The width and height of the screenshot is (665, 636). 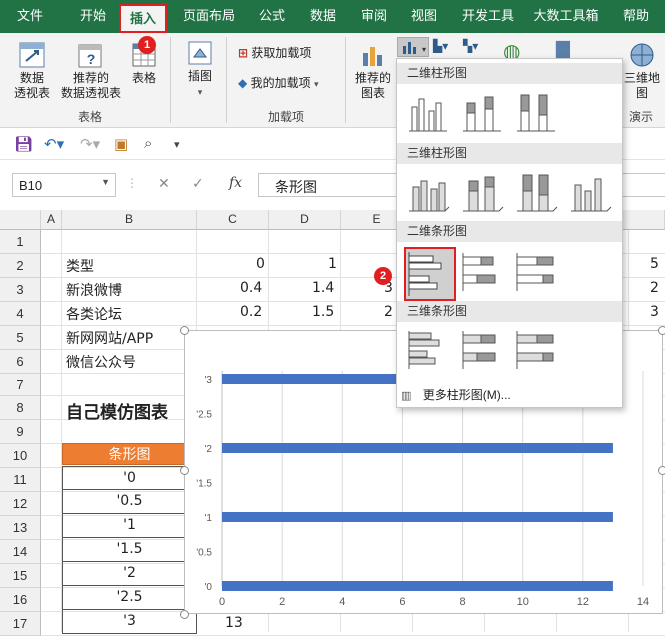 What do you see at coordinates (563, 49) in the screenshot?
I see `pivot-chart-icon: ▇` at bounding box center [563, 49].